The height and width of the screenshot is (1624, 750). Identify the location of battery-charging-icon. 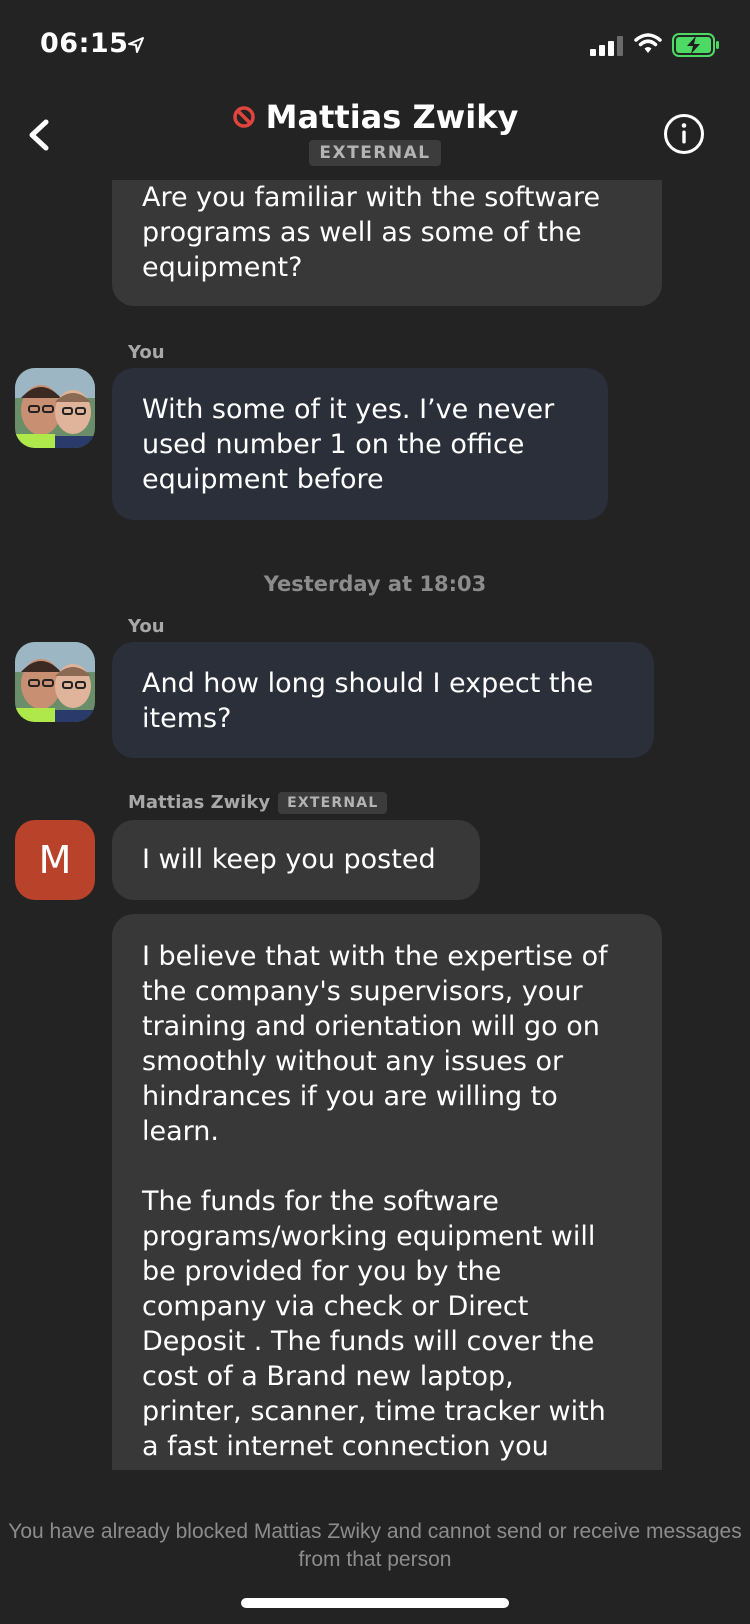
(695, 45).